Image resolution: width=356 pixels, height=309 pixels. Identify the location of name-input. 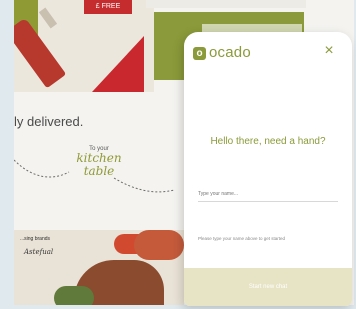
(268, 194).